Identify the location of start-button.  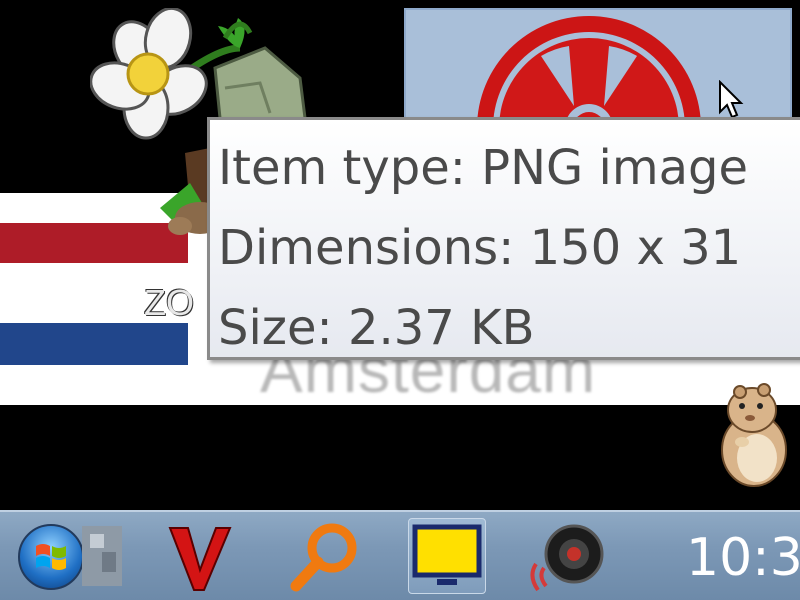
(51, 557).